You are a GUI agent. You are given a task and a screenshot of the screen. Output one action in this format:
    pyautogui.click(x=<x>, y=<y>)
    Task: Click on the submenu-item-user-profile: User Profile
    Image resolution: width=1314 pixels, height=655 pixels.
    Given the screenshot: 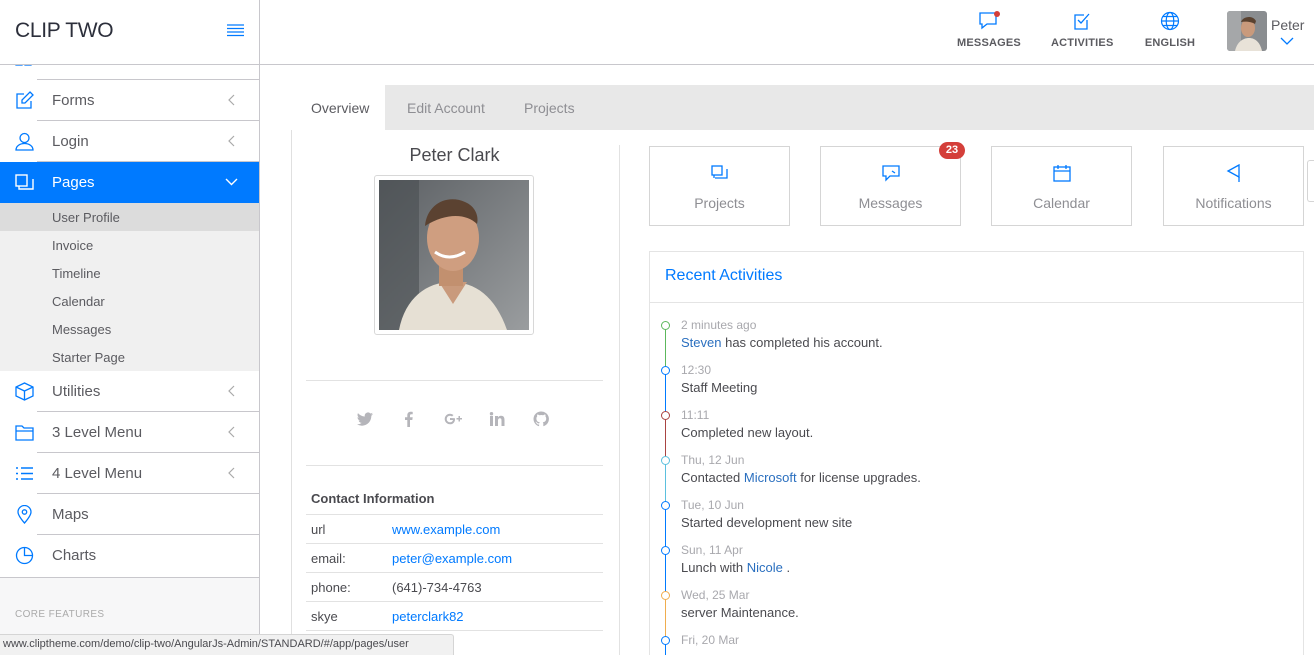 What is the action you would take?
    pyautogui.click(x=129, y=217)
    